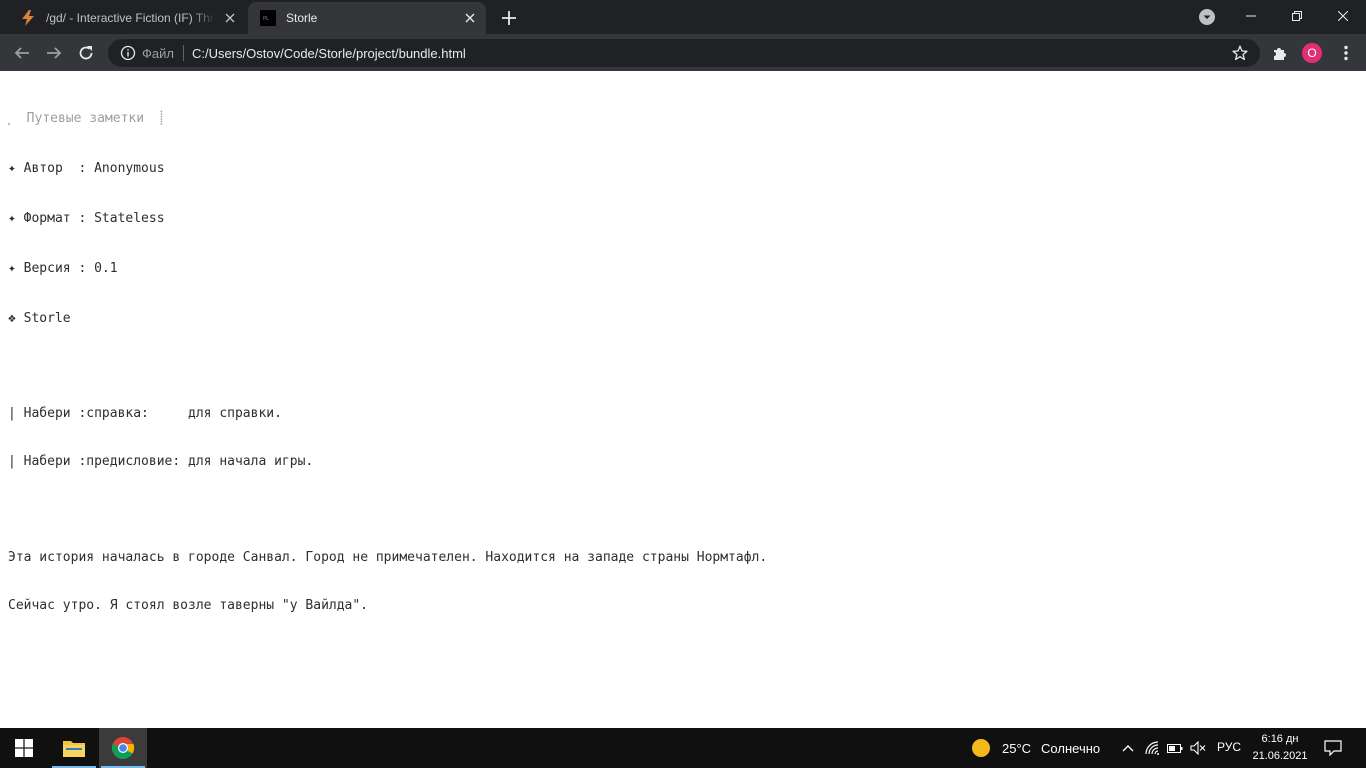  What do you see at coordinates (1153, 748) in the screenshot?
I see `wifi-icon` at bounding box center [1153, 748].